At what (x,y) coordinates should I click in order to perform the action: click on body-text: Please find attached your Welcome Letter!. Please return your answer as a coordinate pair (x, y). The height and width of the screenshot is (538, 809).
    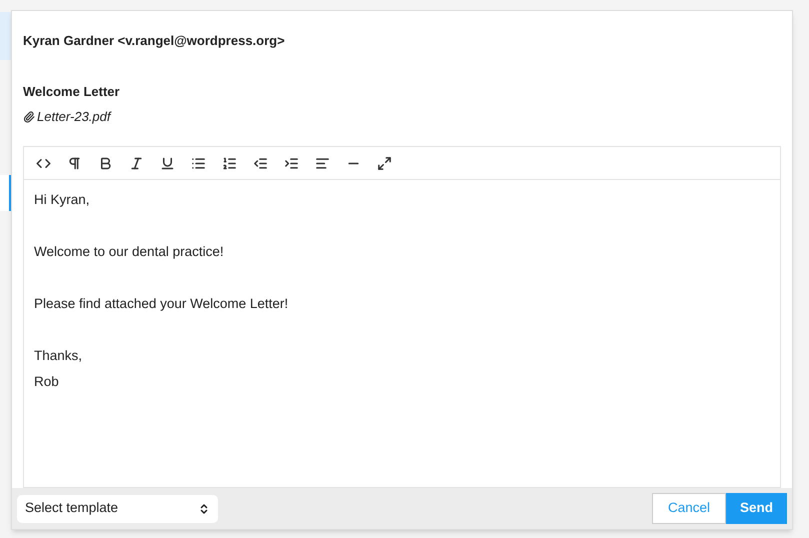
    Looking at the image, I should click on (161, 304).